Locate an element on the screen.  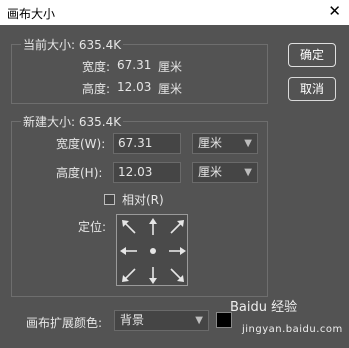
anchor-bottom is located at coordinates (153, 275).